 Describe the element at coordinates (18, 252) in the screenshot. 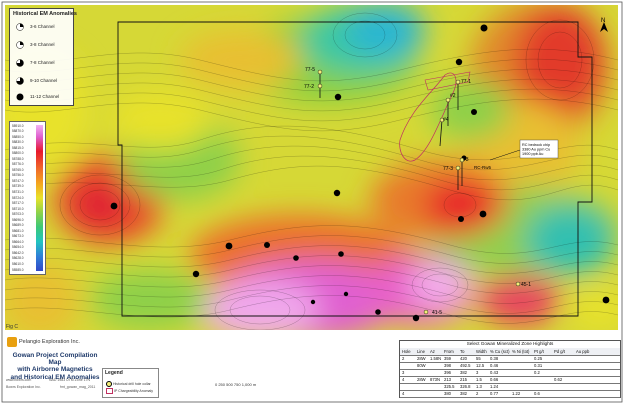

I see `colorbar-tick-label: 58642.0` at that location.